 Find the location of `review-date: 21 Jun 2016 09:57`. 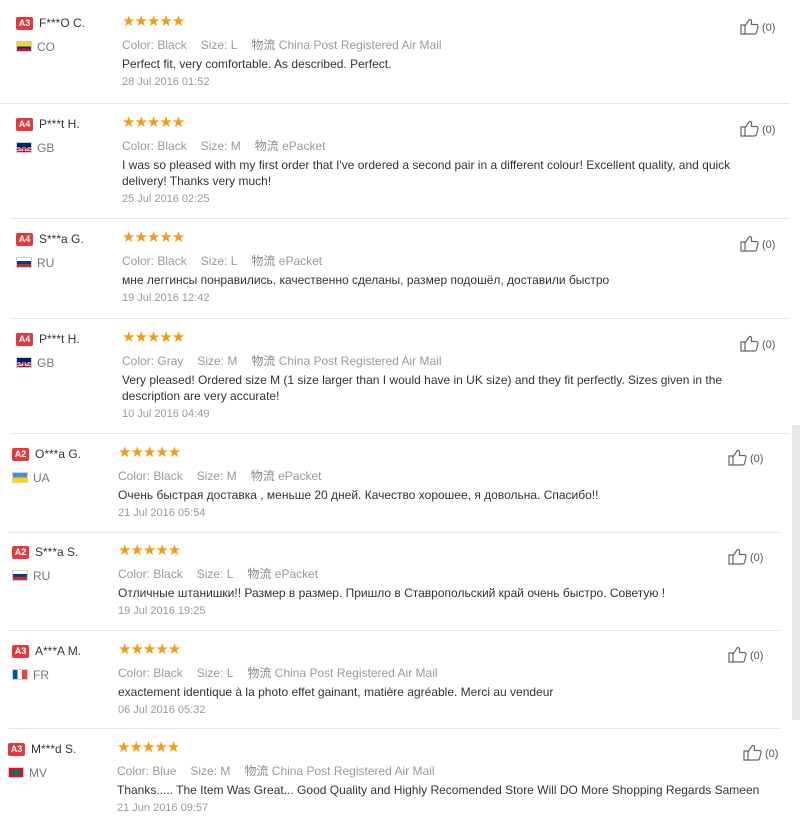

review-date: 21 Jun 2016 09:57 is located at coordinates (163, 808).